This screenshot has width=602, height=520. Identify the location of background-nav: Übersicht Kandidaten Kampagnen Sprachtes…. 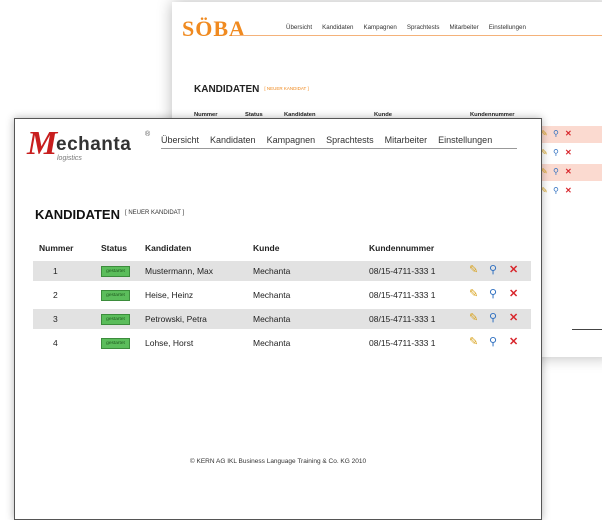
(406, 27).